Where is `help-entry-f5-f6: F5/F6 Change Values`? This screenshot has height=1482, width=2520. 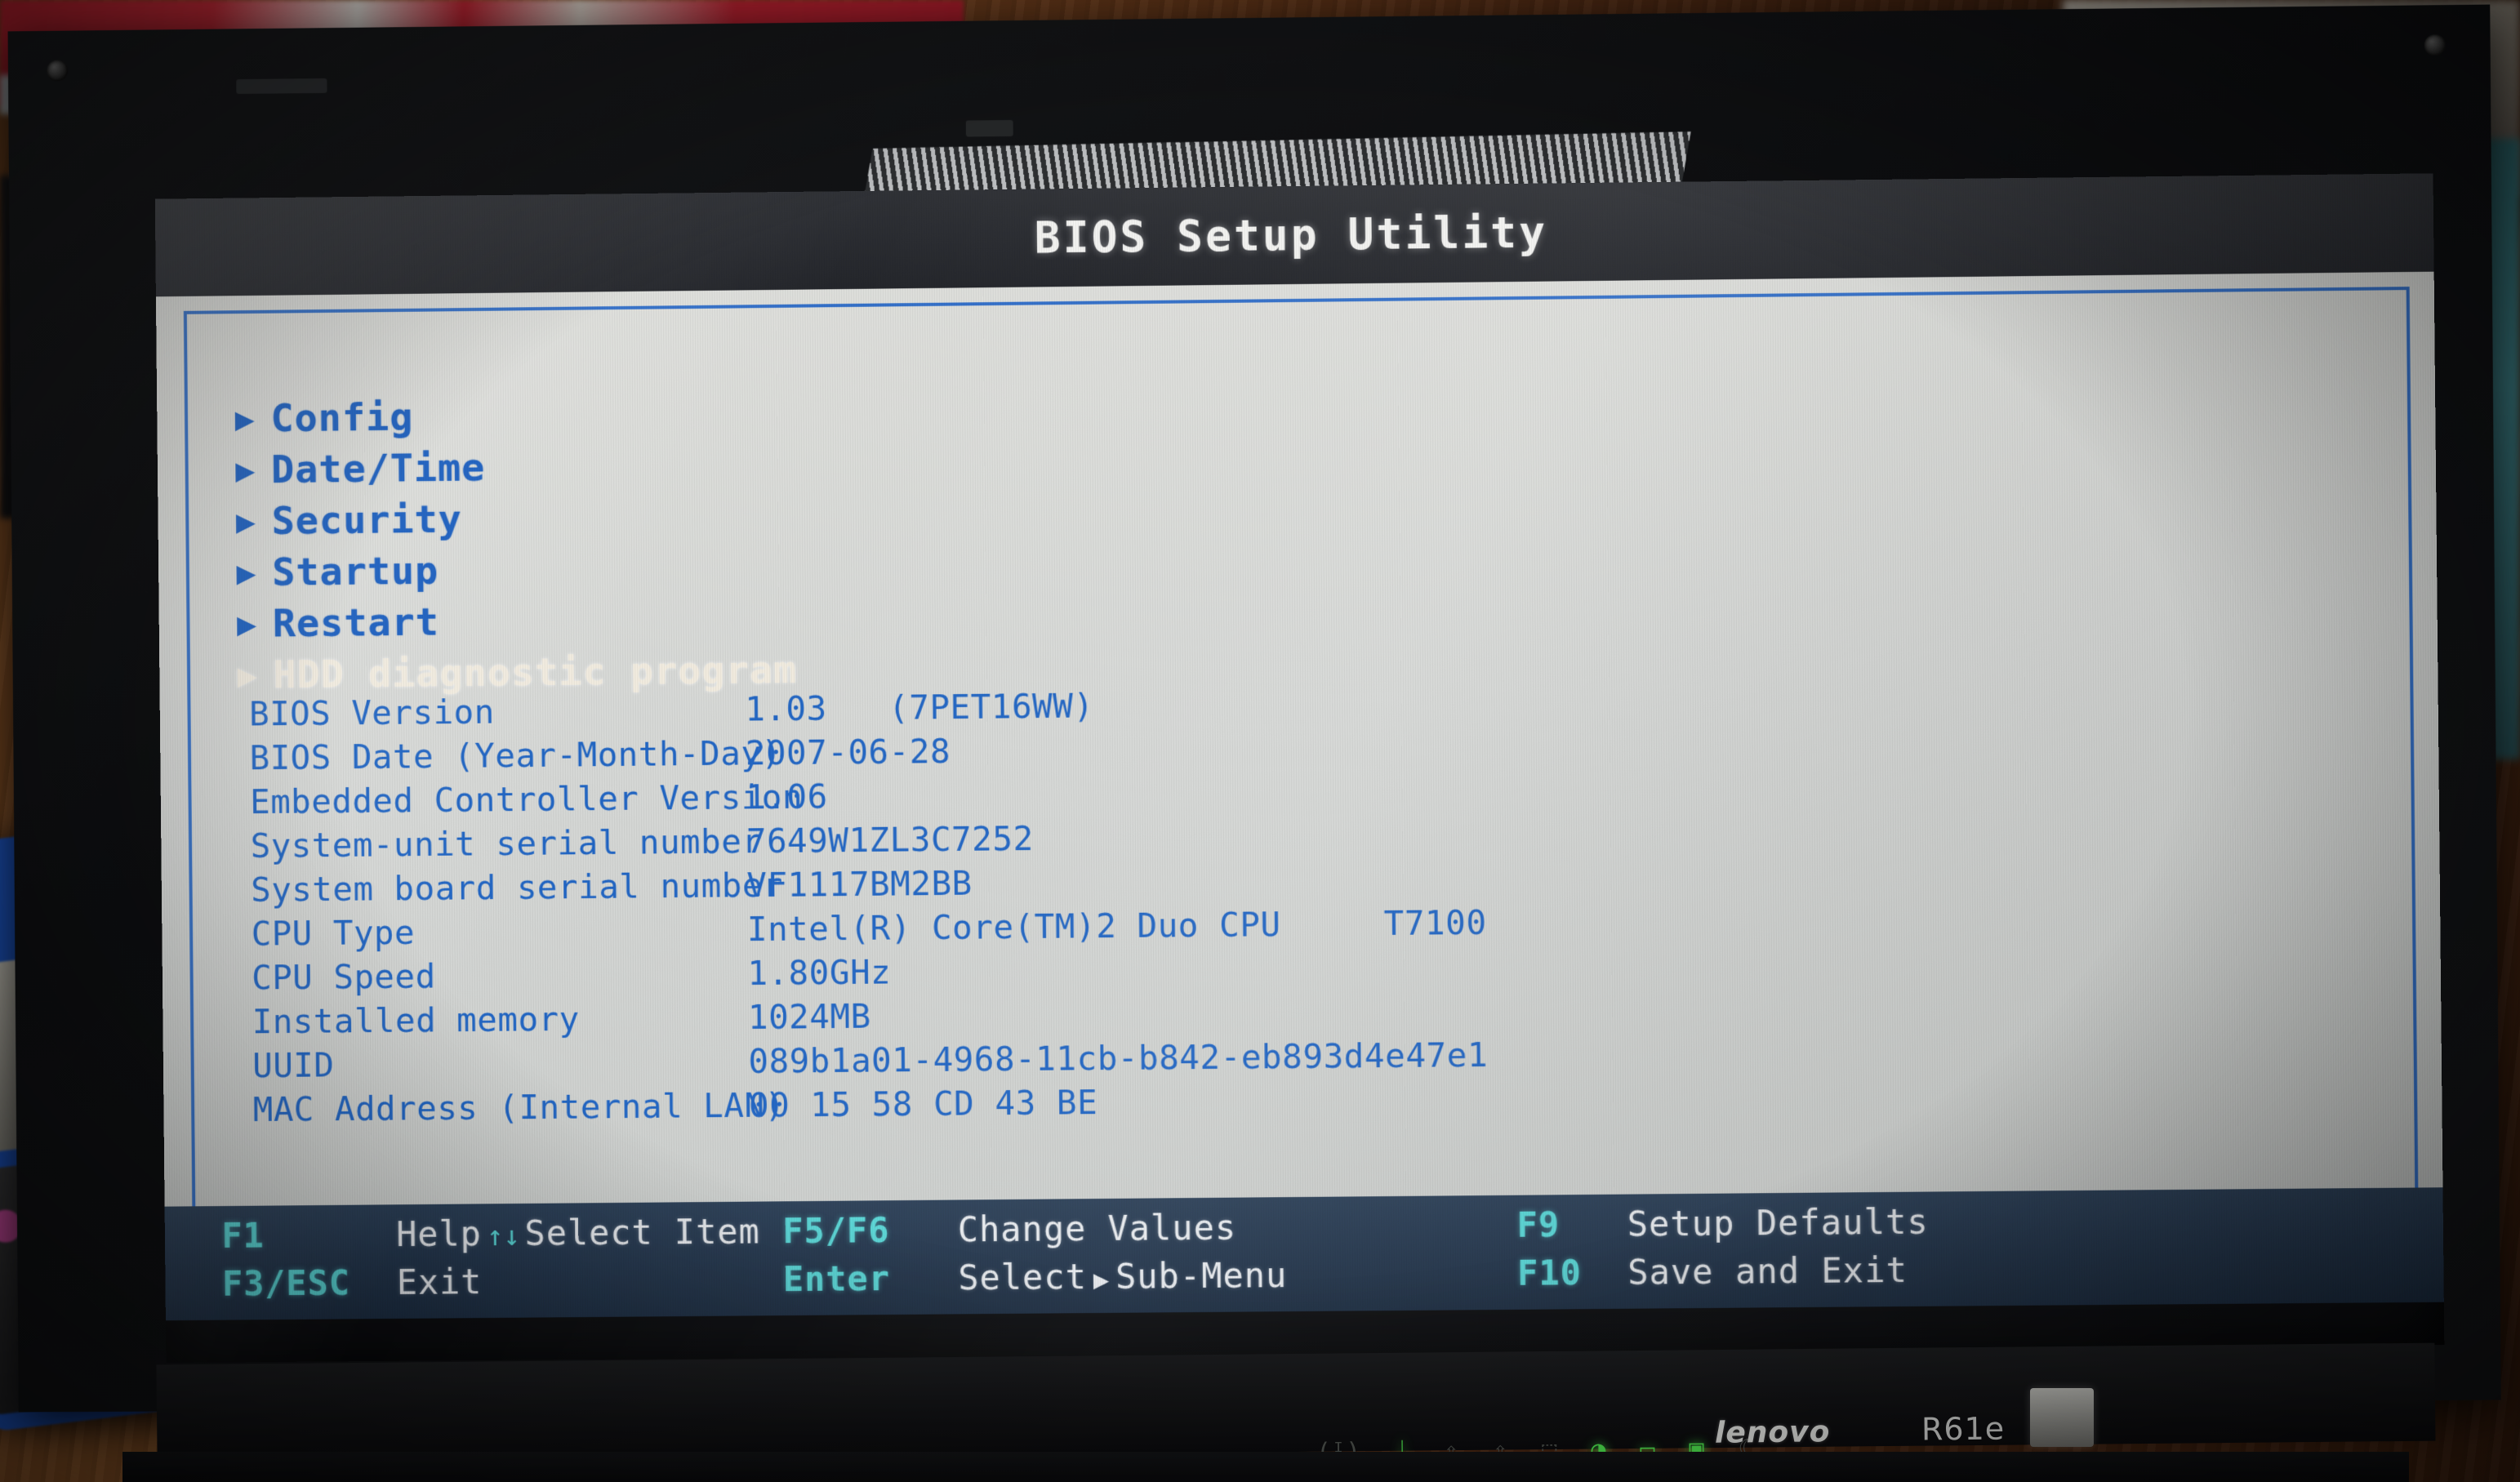
help-entry-f5-f6: F5/F6 Change Values is located at coordinates (1149, 1228).